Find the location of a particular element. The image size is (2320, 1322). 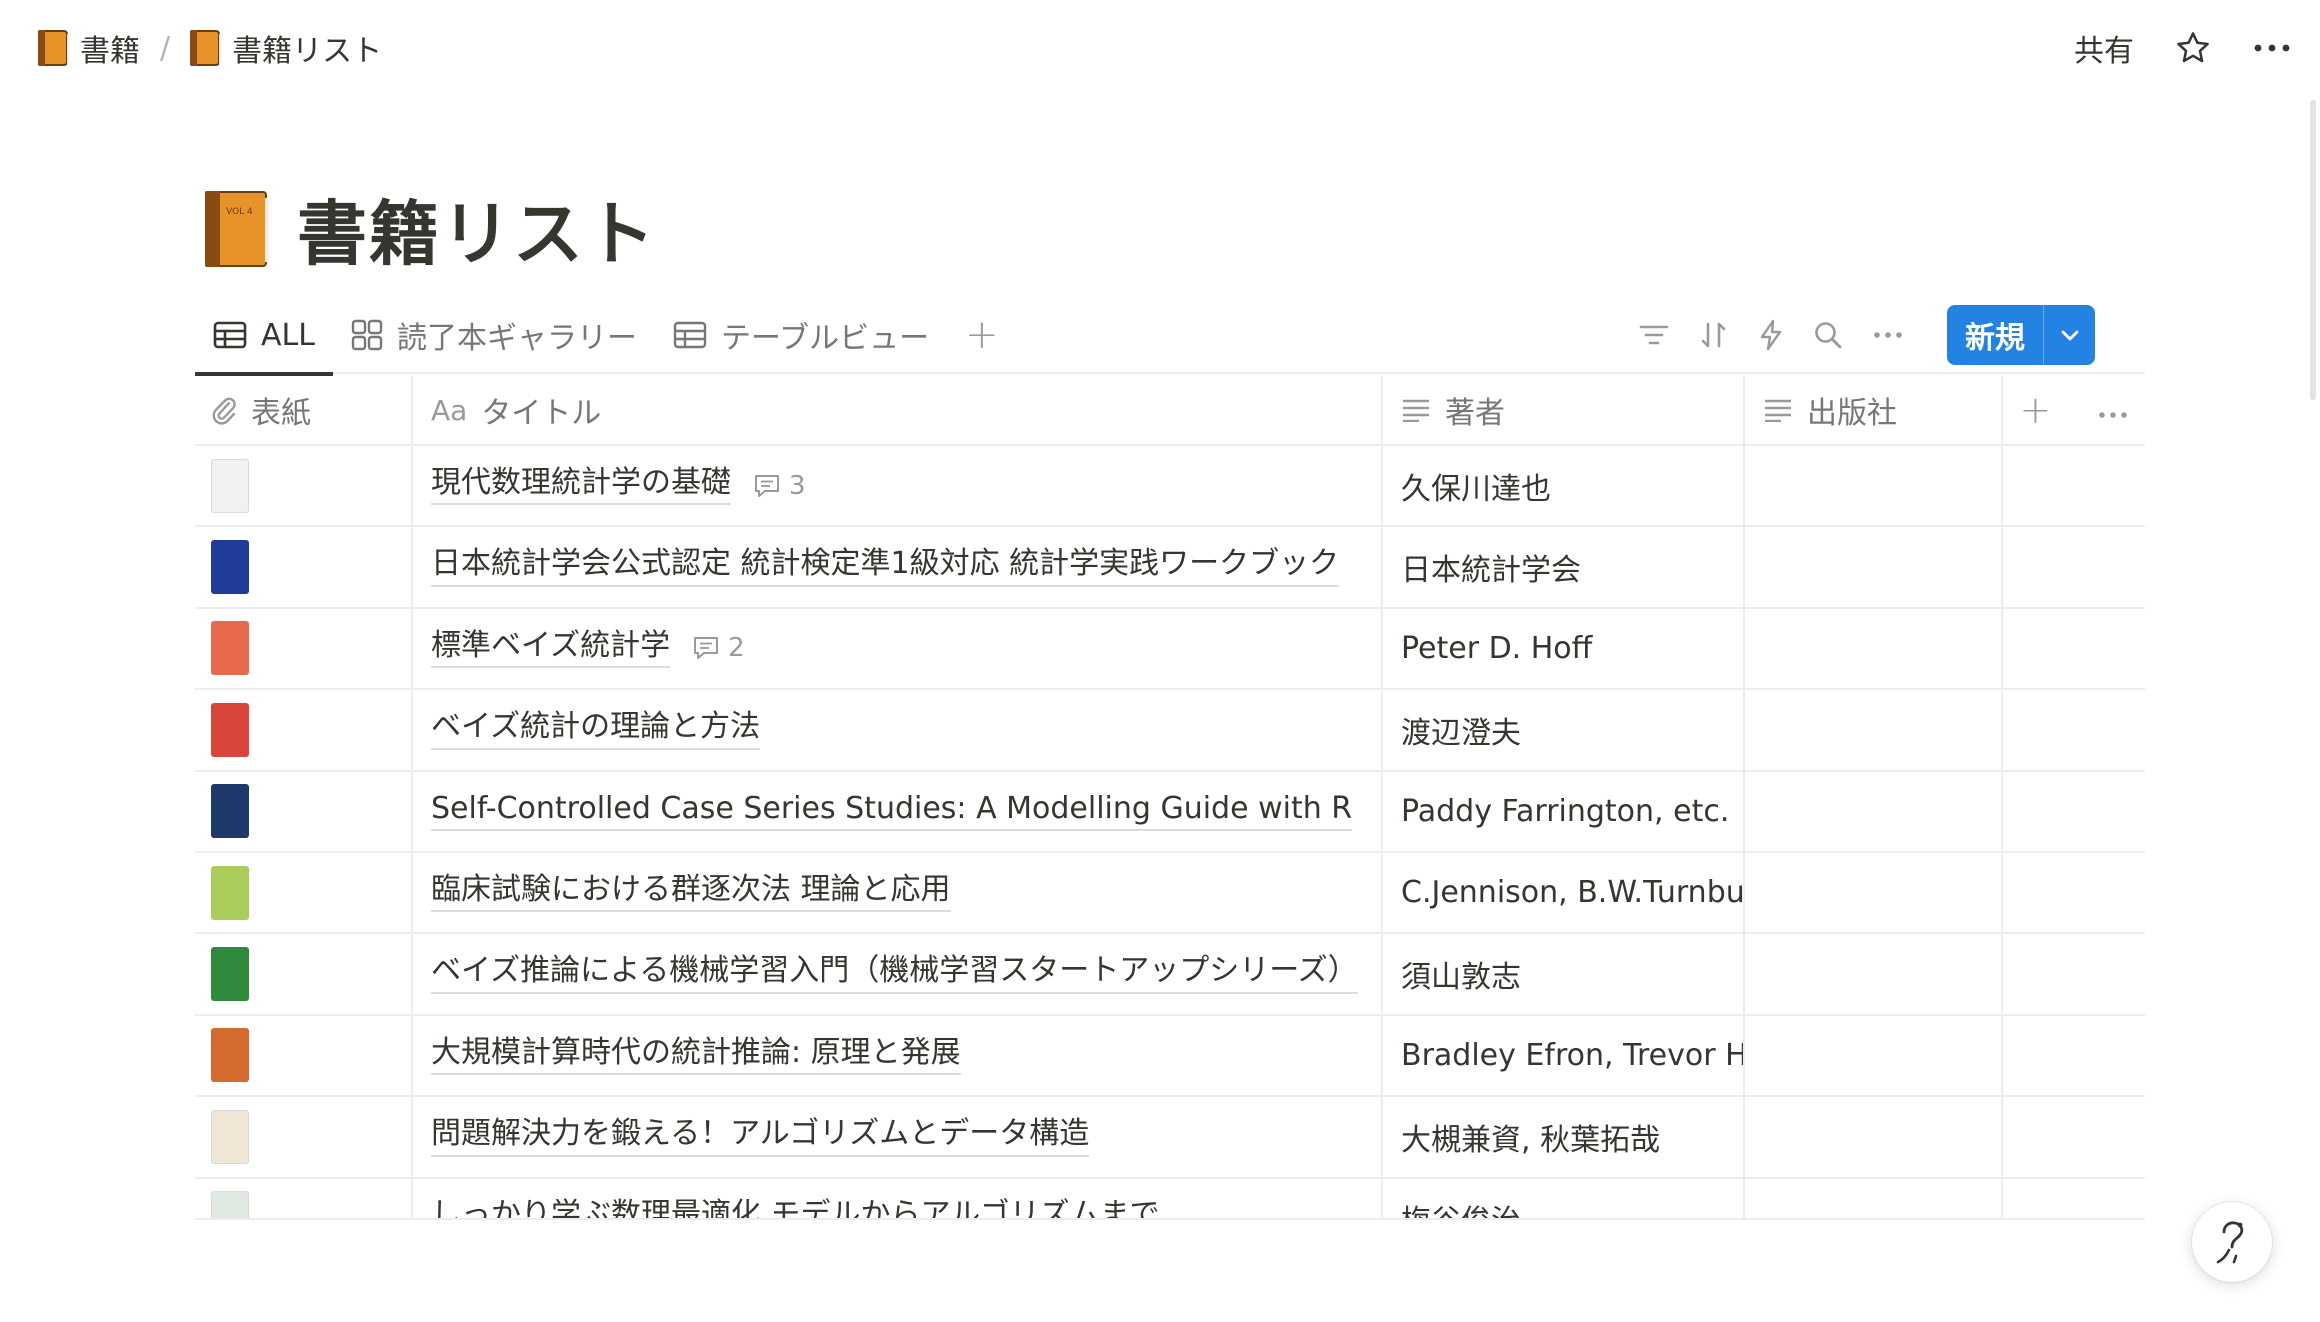

filter-icon is located at coordinates (1654, 335).